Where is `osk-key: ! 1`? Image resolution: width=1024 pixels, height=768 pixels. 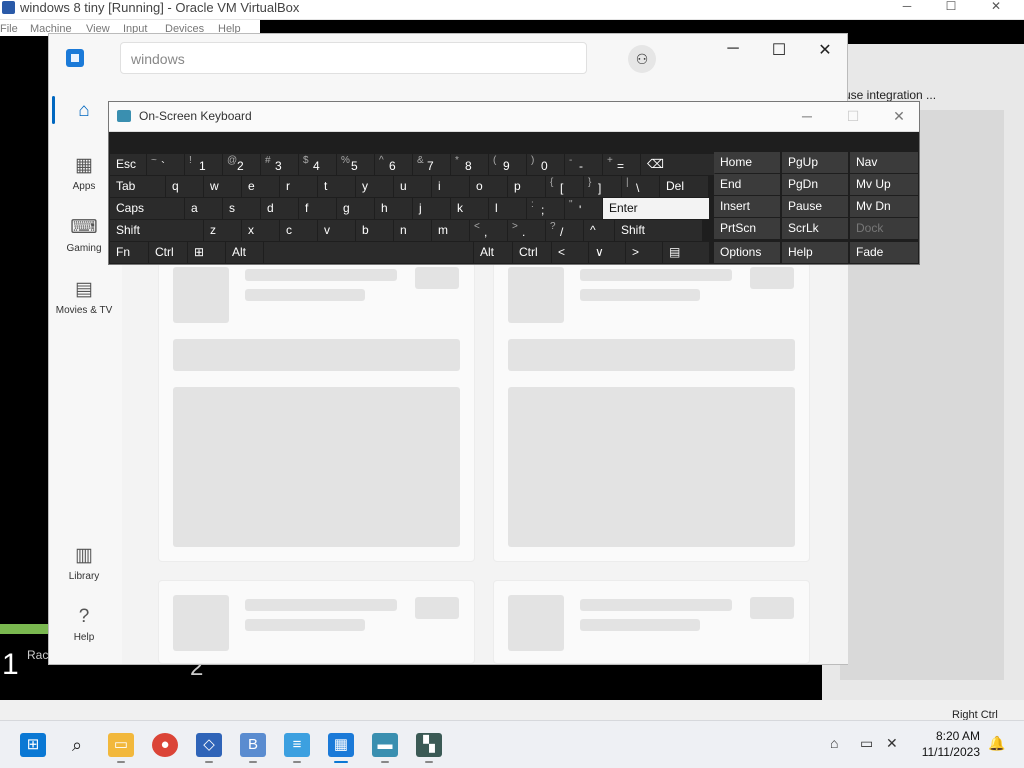 osk-key: ! 1 is located at coordinates (203, 164).